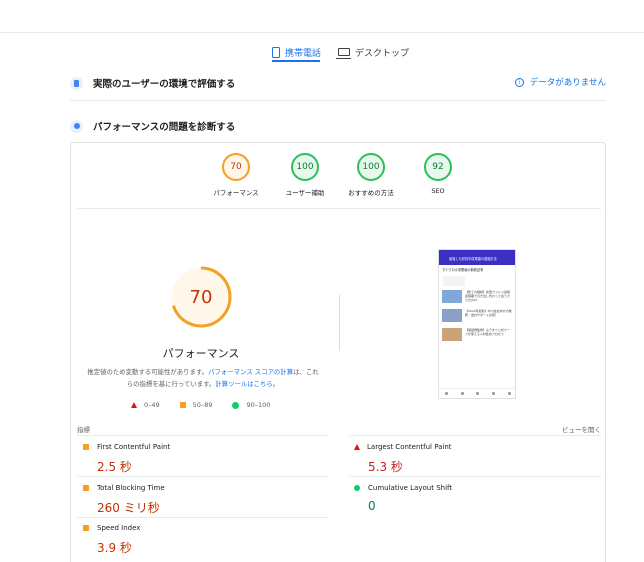 This screenshot has width=644, height=562. I want to click on circle-icon, so click(236, 405).